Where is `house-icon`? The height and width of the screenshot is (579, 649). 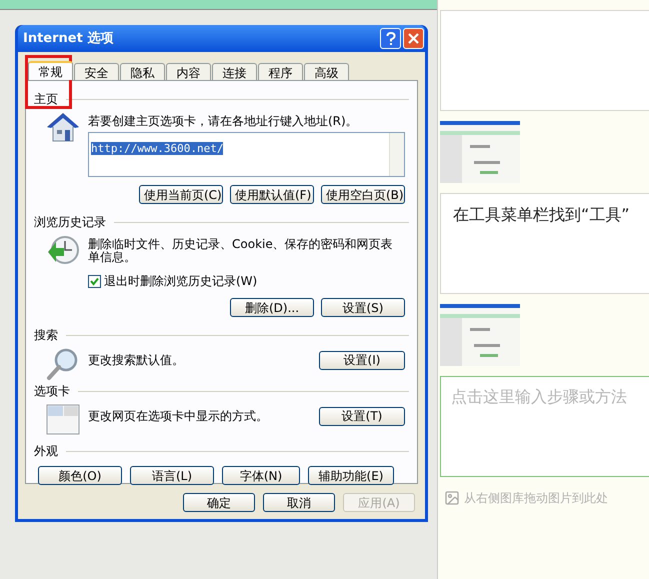 house-icon is located at coordinates (63, 127).